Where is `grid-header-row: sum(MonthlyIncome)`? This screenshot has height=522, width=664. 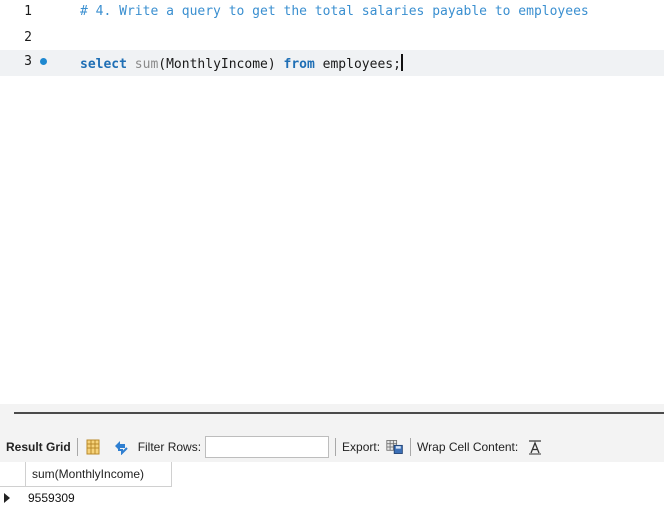
grid-header-row: sum(MonthlyIncome) is located at coordinates (86, 474).